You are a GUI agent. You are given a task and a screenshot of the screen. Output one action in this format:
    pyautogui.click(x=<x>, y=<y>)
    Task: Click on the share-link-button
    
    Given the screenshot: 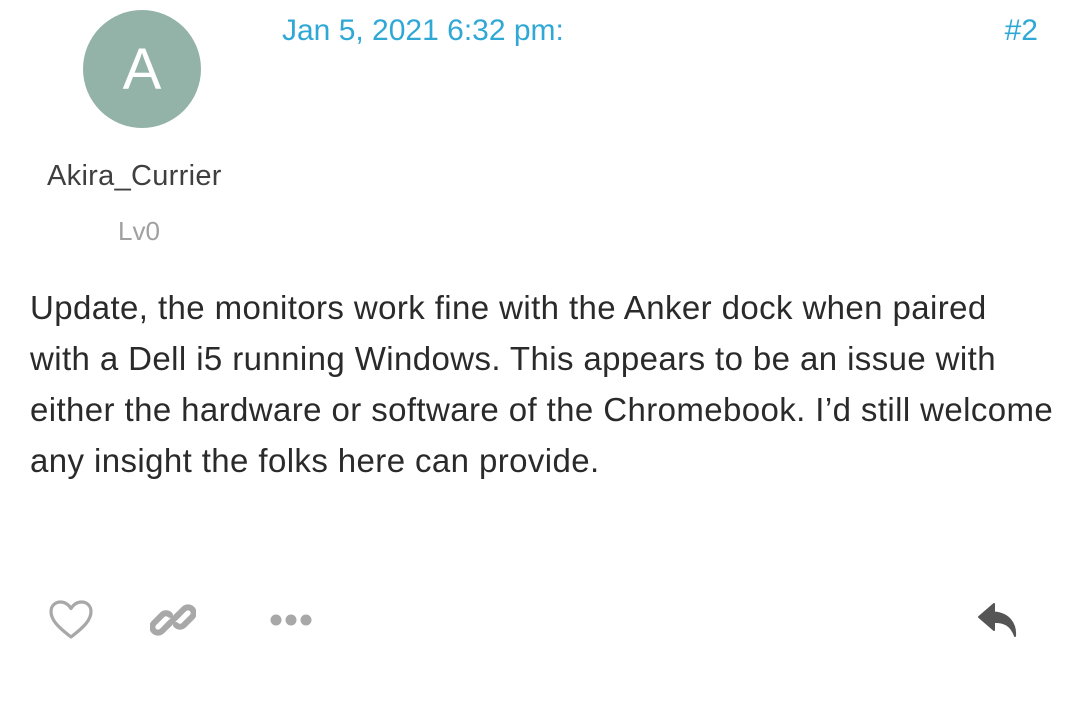 What is the action you would take?
    pyautogui.click(x=173, y=620)
    